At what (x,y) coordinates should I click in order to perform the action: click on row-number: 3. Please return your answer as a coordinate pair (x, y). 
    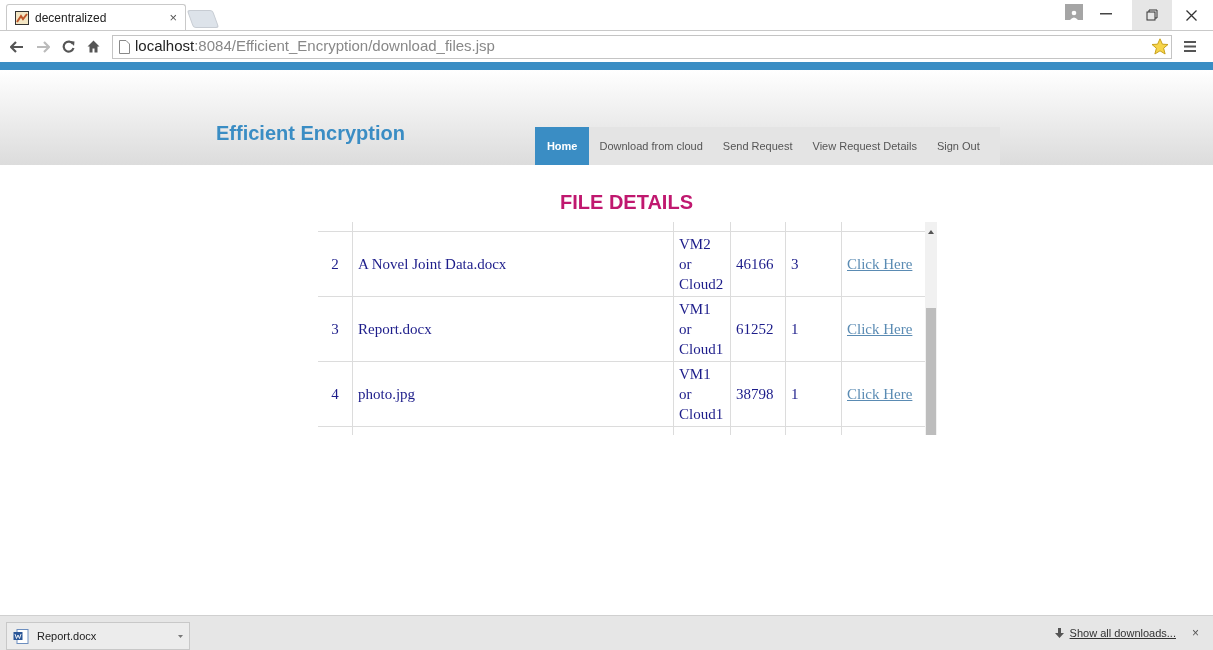
    Looking at the image, I should click on (335, 329).